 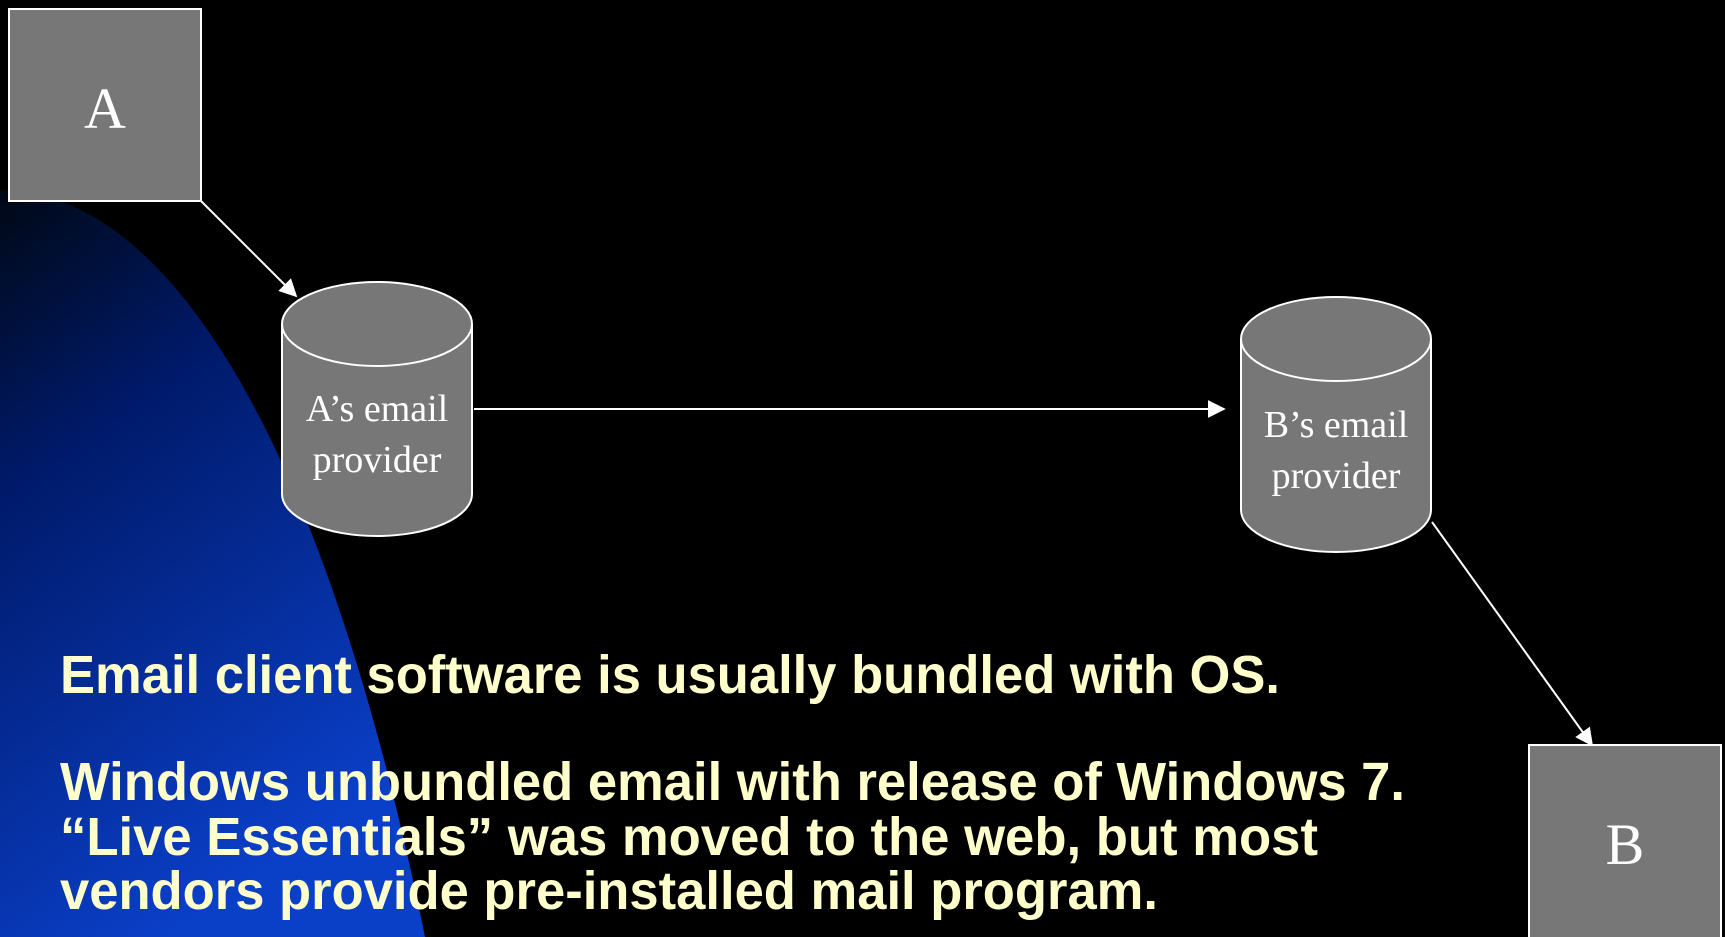 I want to click on arrow-b-provider-to-b, so click(x=1512, y=634).